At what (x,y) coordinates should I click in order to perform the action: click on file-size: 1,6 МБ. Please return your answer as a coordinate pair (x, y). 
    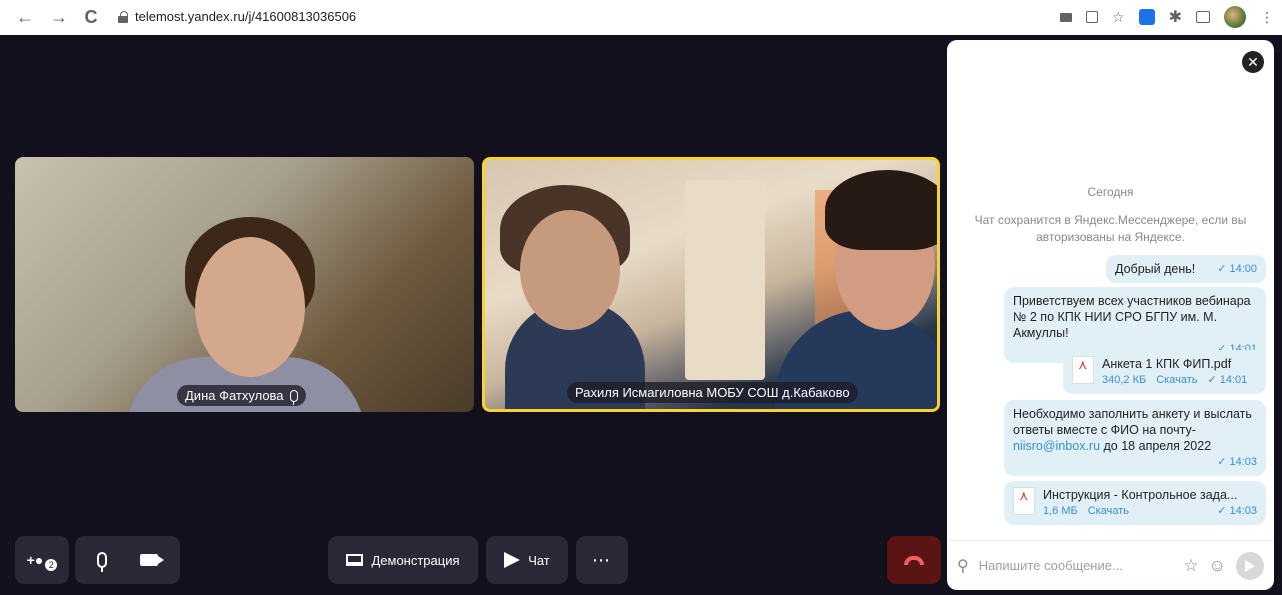
    Looking at the image, I should click on (1060, 511).